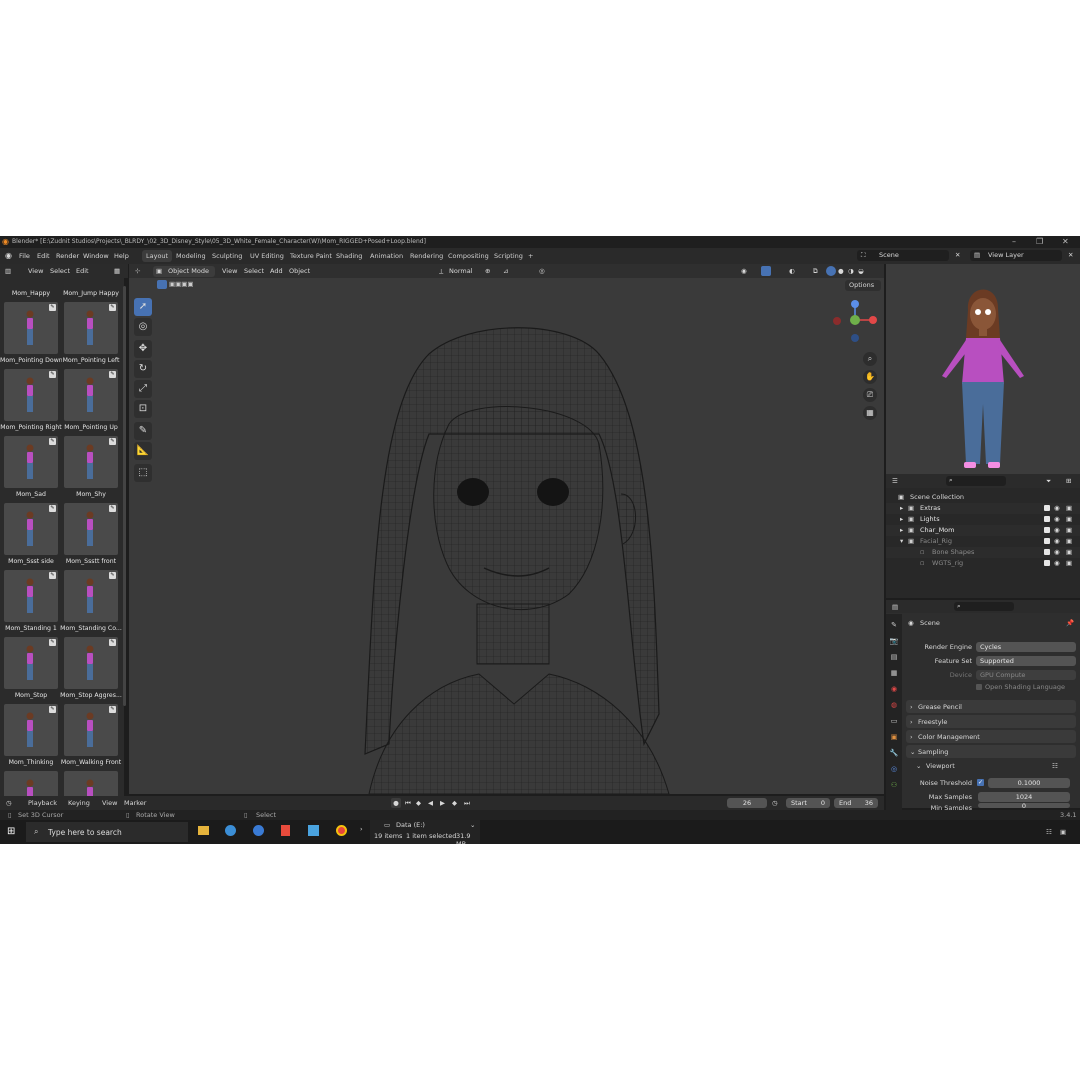 This screenshot has width=1080, height=1080. Describe the element at coordinates (508, 256) in the screenshot. I see `tab-scripting: Scripting` at that location.